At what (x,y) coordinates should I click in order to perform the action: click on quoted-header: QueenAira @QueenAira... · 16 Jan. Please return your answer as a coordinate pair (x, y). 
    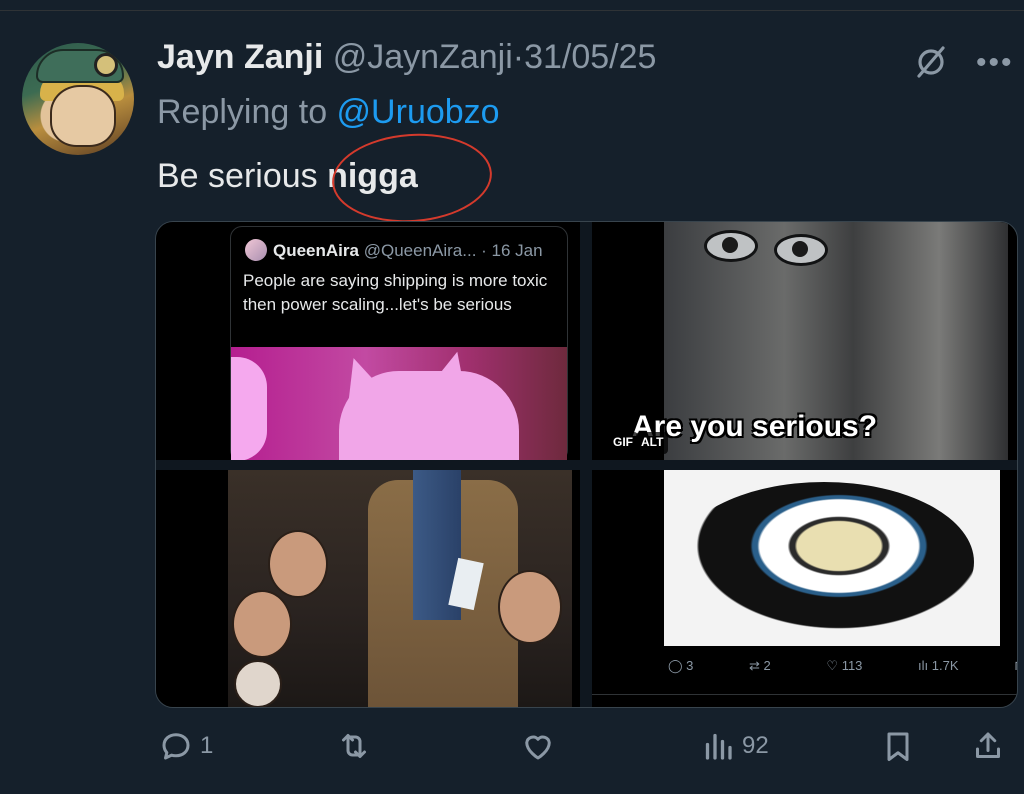
    Looking at the image, I should click on (408, 251).